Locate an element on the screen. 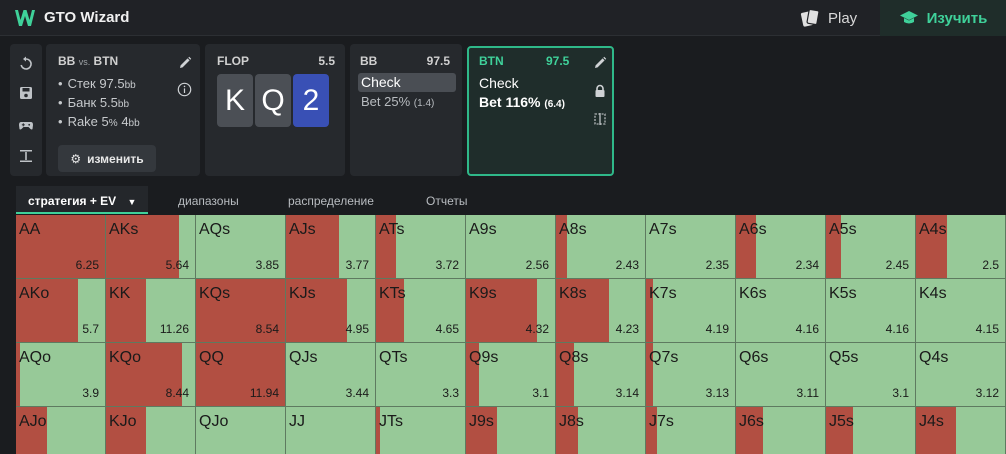 The width and height of the screenshot is (1006, 454). matchup-player-b: BTN is located at coordinates (106, 61).